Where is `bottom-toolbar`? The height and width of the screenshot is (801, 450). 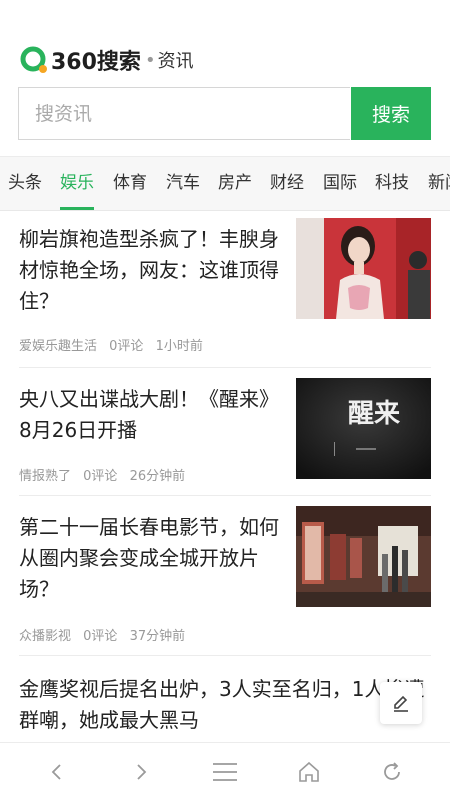 bottom-toolbar is located at coordinates (225, 771).